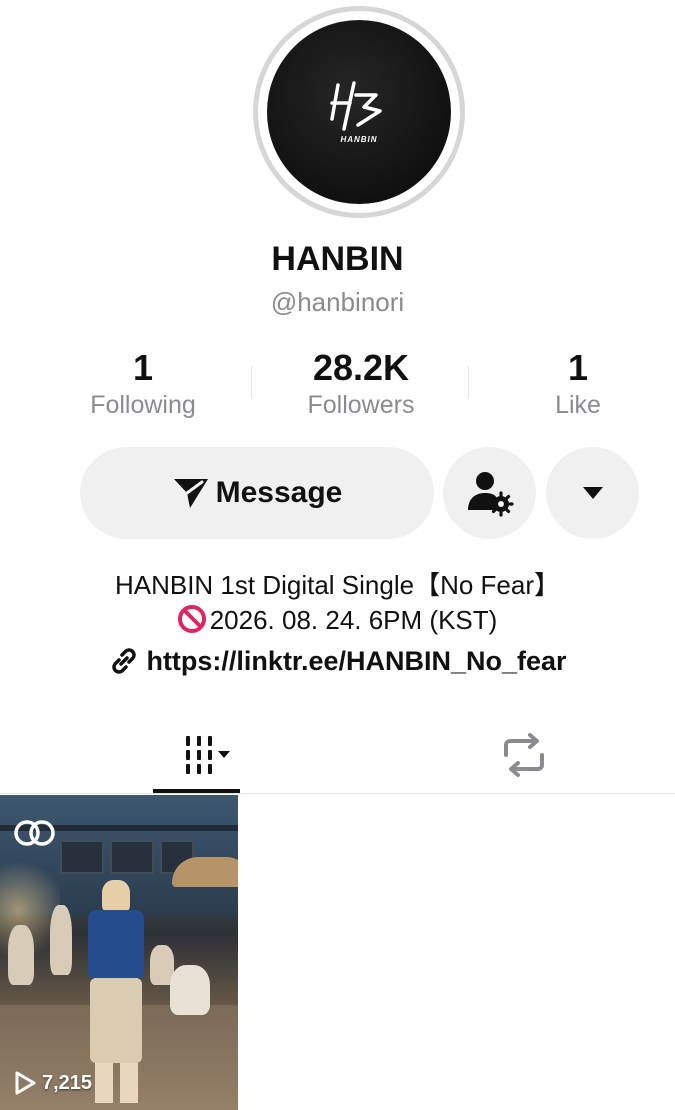 The image size is (675, 1110). I want to click on repost-icon, so click(523, 755).